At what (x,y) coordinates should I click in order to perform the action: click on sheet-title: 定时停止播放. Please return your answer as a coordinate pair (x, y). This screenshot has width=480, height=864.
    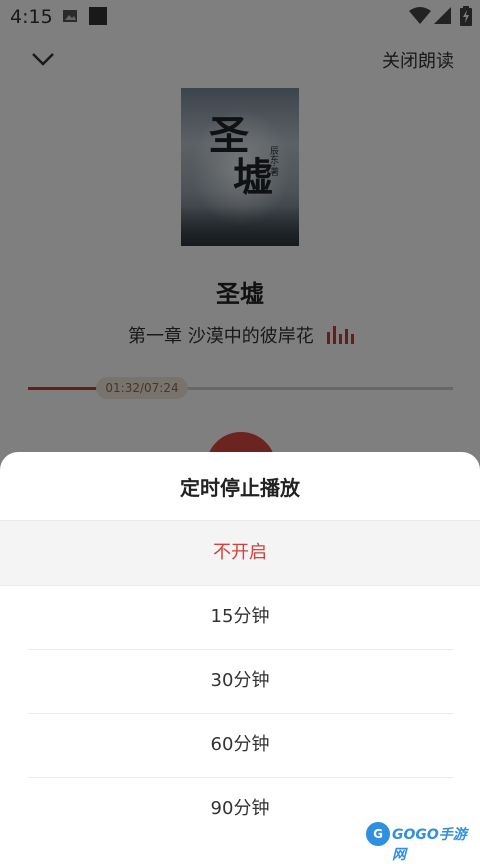
    Looking at the image, I should click on (240, 488).